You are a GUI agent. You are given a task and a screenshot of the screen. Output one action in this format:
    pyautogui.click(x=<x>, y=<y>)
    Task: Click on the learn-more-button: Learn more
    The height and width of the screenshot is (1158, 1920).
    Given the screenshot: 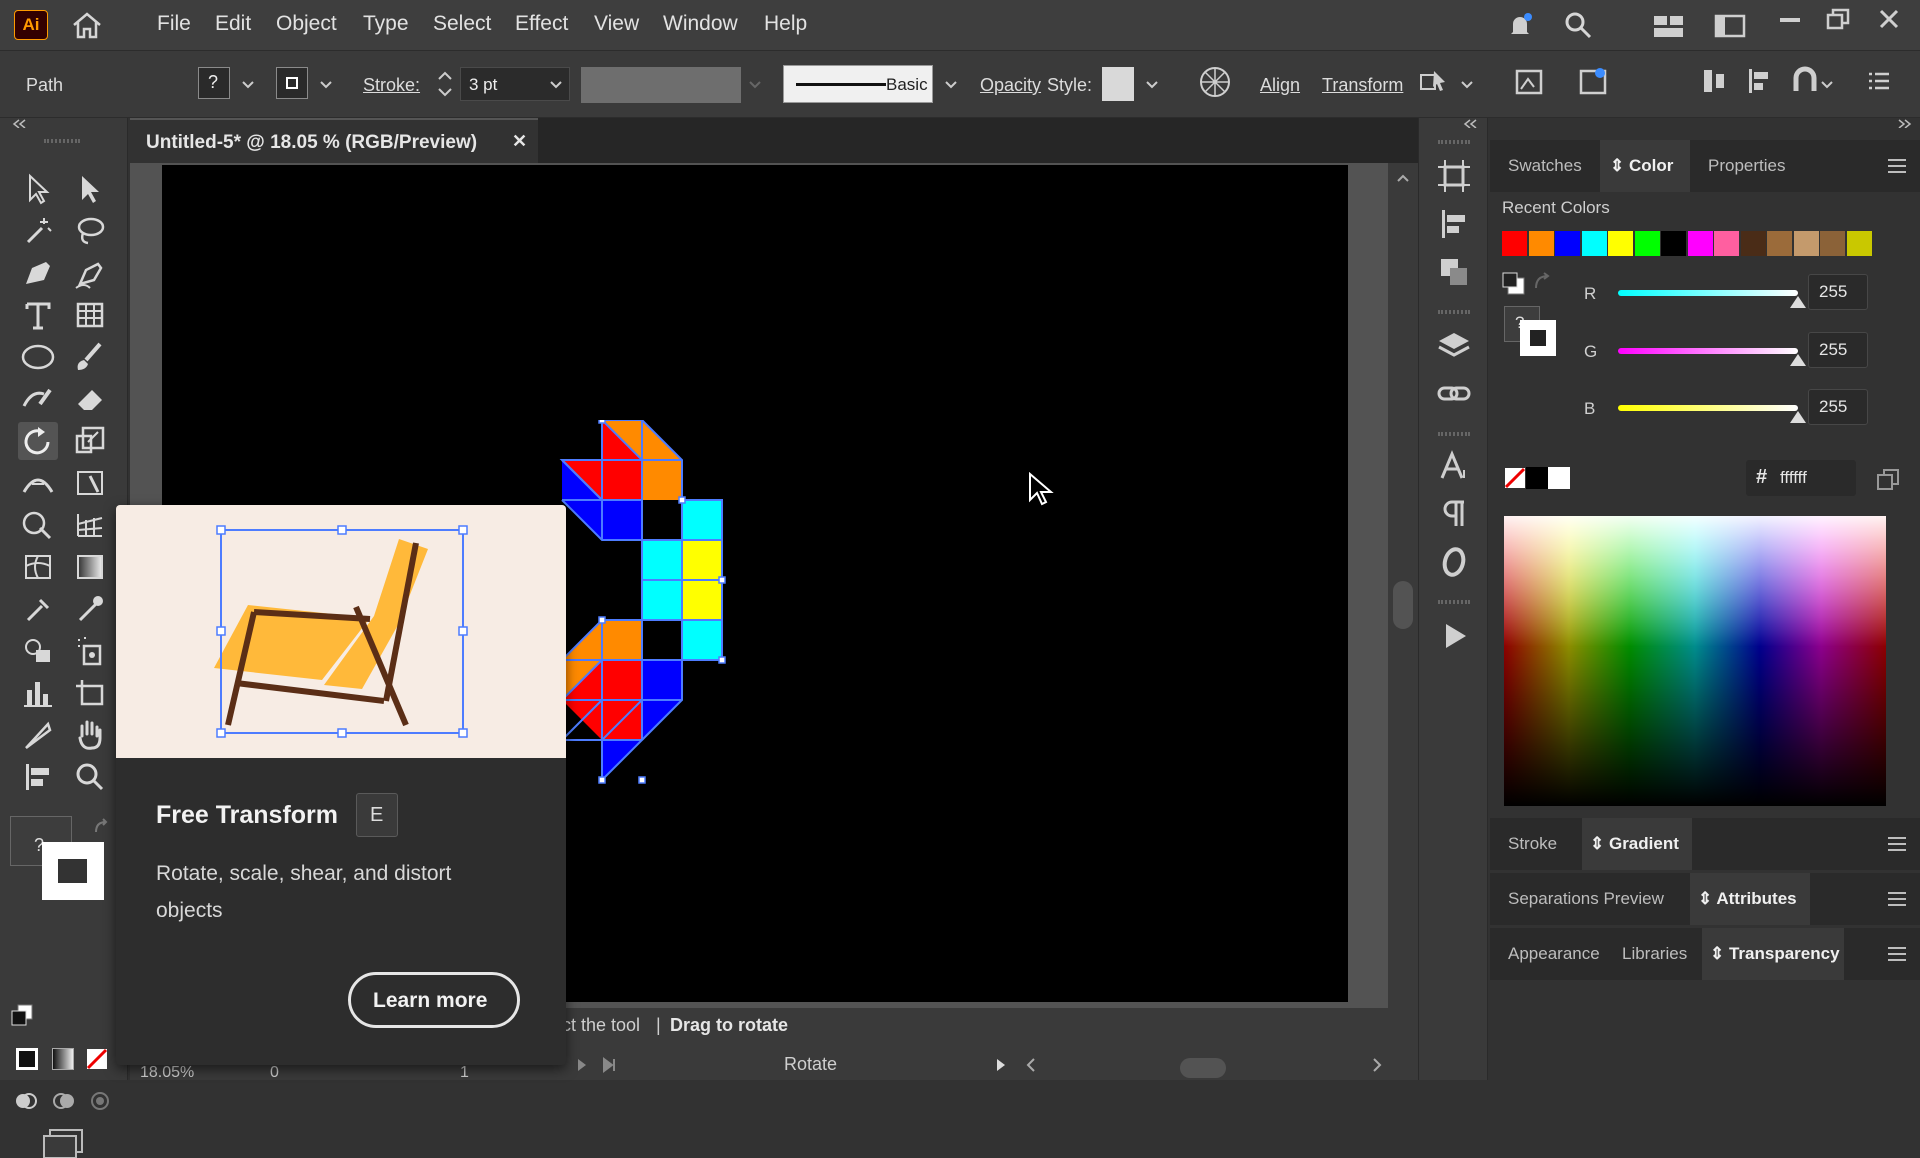 What is the action you would take?
    pyautogui.click(x=434, y=1000)
    